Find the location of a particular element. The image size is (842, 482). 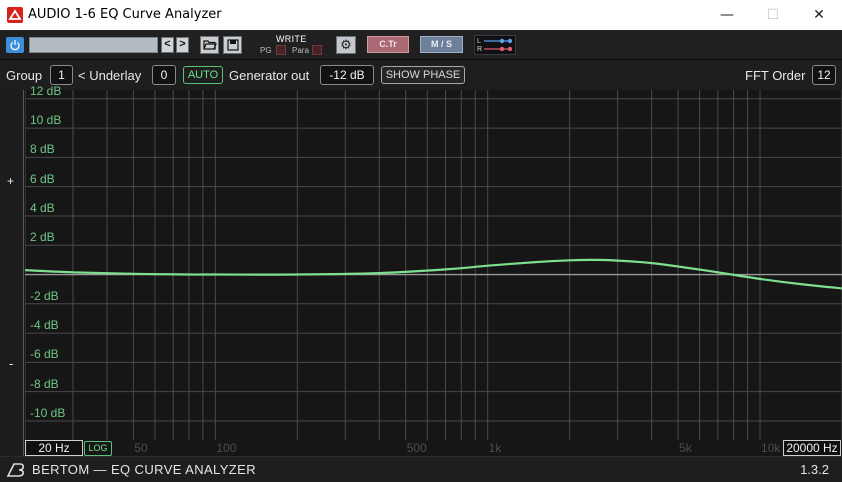

generator-out-field: -12 dB is located at coordinates (347, 75).